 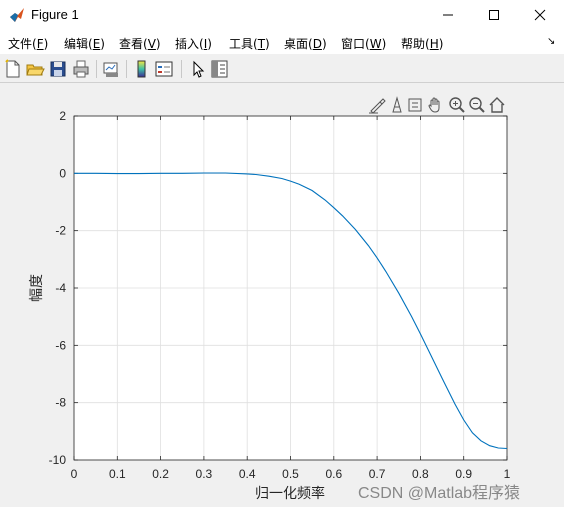 I want to click on minimize-icon, so click(x=448, y=15).